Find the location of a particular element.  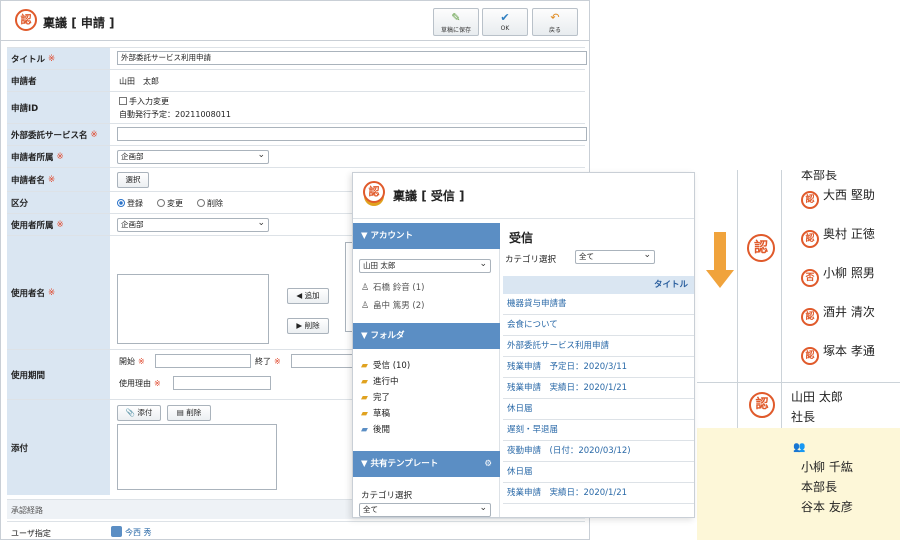

delete-attachment-button: ▤ 削除 is located at coordinates (189, 413).